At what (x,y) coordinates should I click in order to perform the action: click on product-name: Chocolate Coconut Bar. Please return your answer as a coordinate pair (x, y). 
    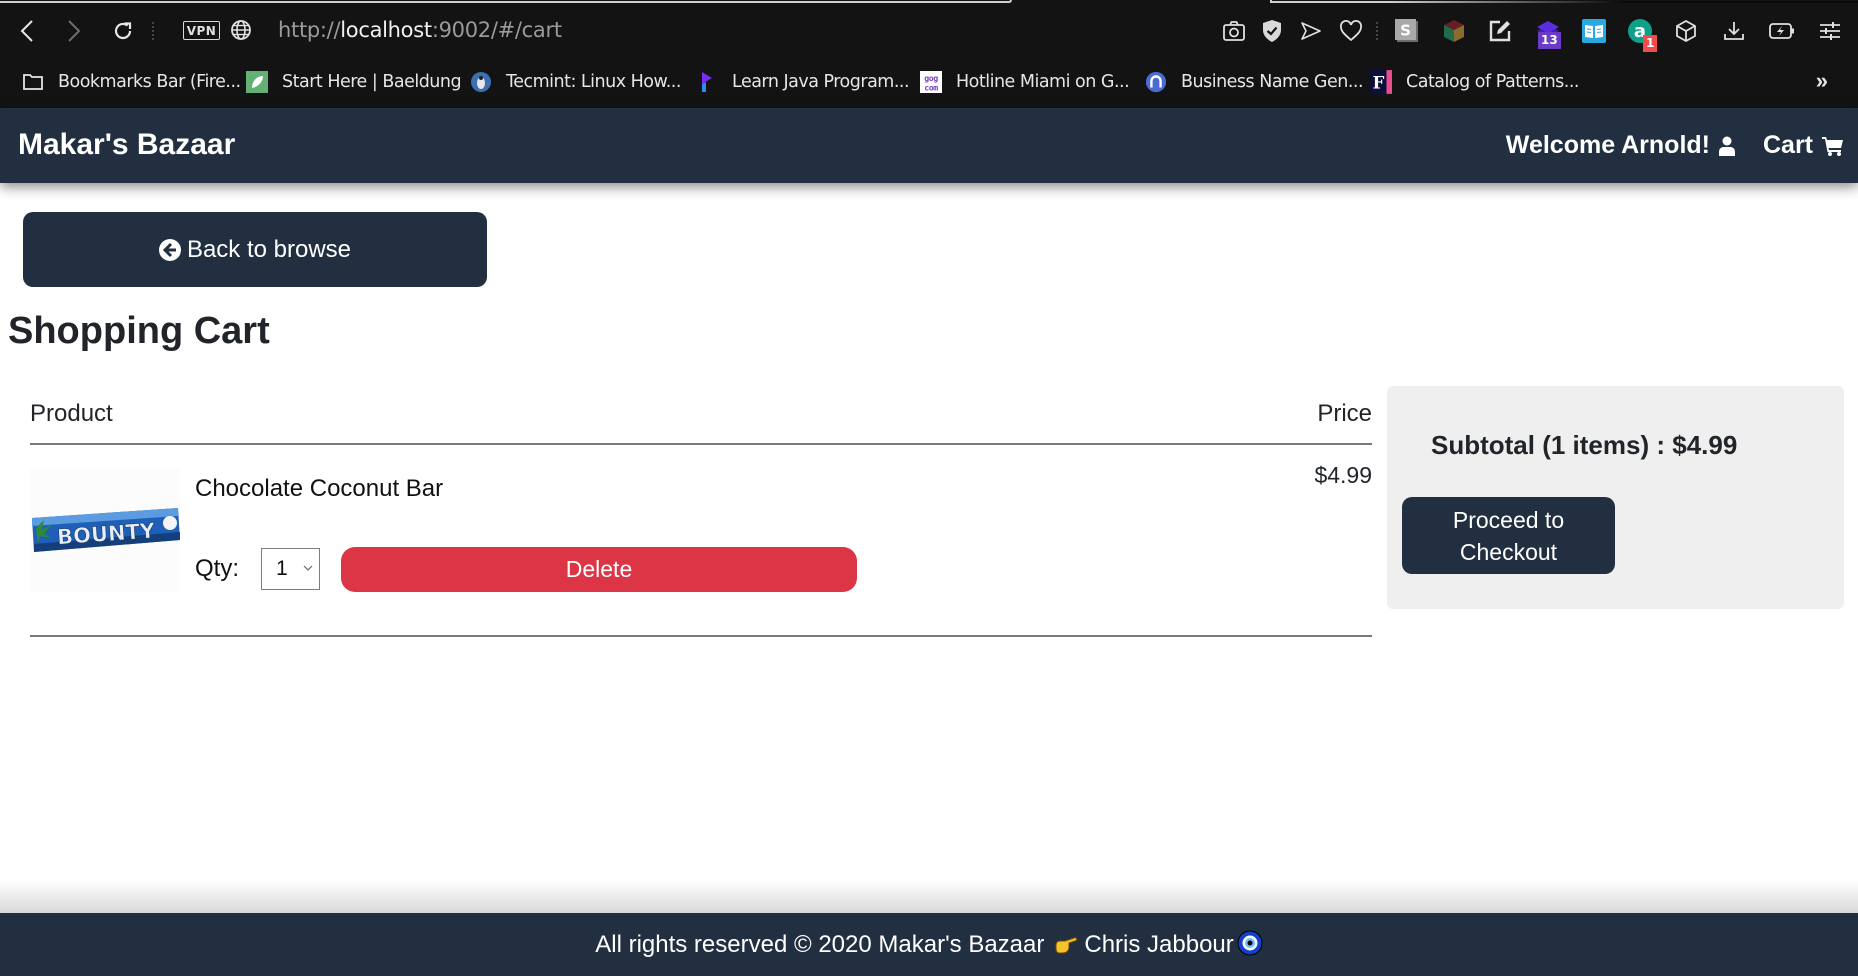
    Looking at the image, I should click on (319, 489).